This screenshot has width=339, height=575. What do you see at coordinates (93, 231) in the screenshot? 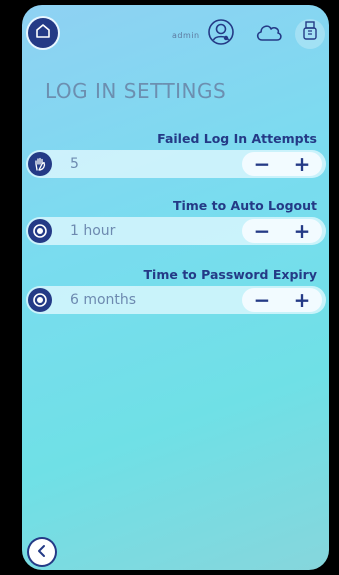
I see `setting-value-auto-logout: 1 hour` at bounding box center [93, 231].